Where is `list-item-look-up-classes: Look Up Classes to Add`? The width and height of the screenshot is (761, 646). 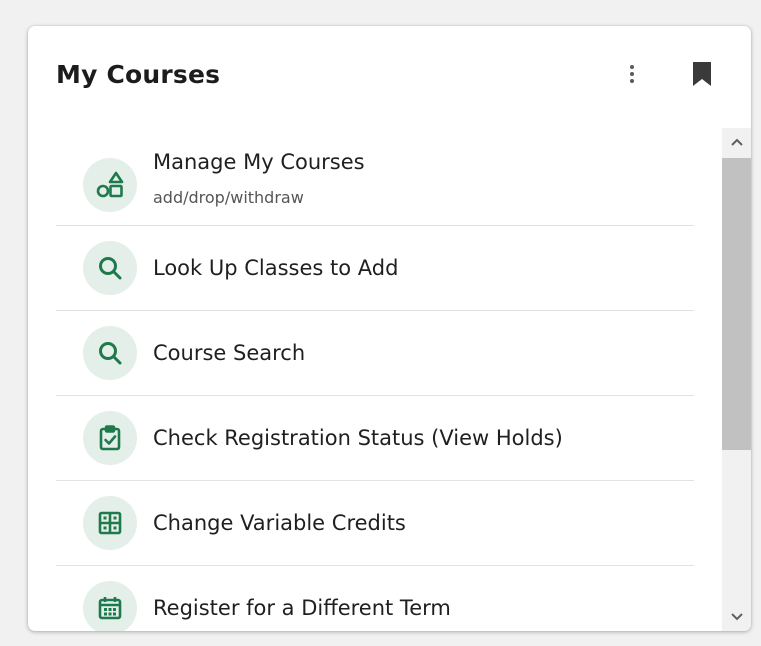 list-item-look-up-classes: Look Up Classes to Add is located at coordinates (375, 268).